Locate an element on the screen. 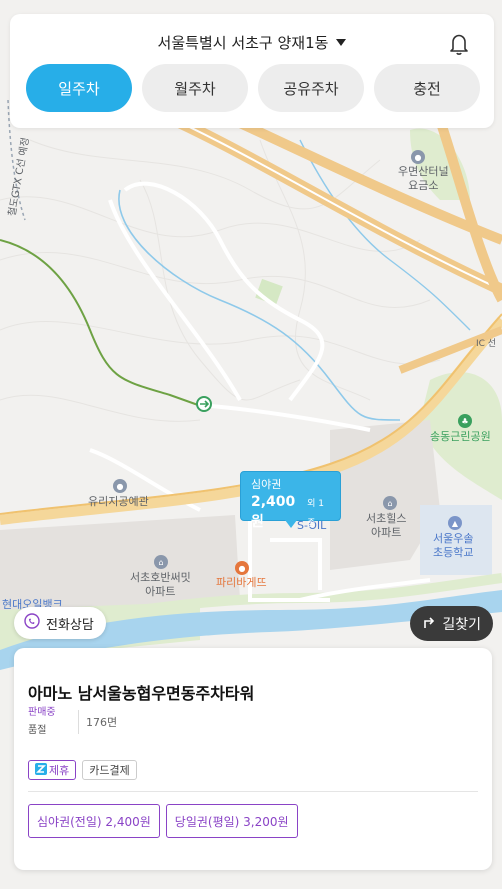 The width and height of the screenshot is (502, 889). marker-tail is located at coordinates (291, 524).